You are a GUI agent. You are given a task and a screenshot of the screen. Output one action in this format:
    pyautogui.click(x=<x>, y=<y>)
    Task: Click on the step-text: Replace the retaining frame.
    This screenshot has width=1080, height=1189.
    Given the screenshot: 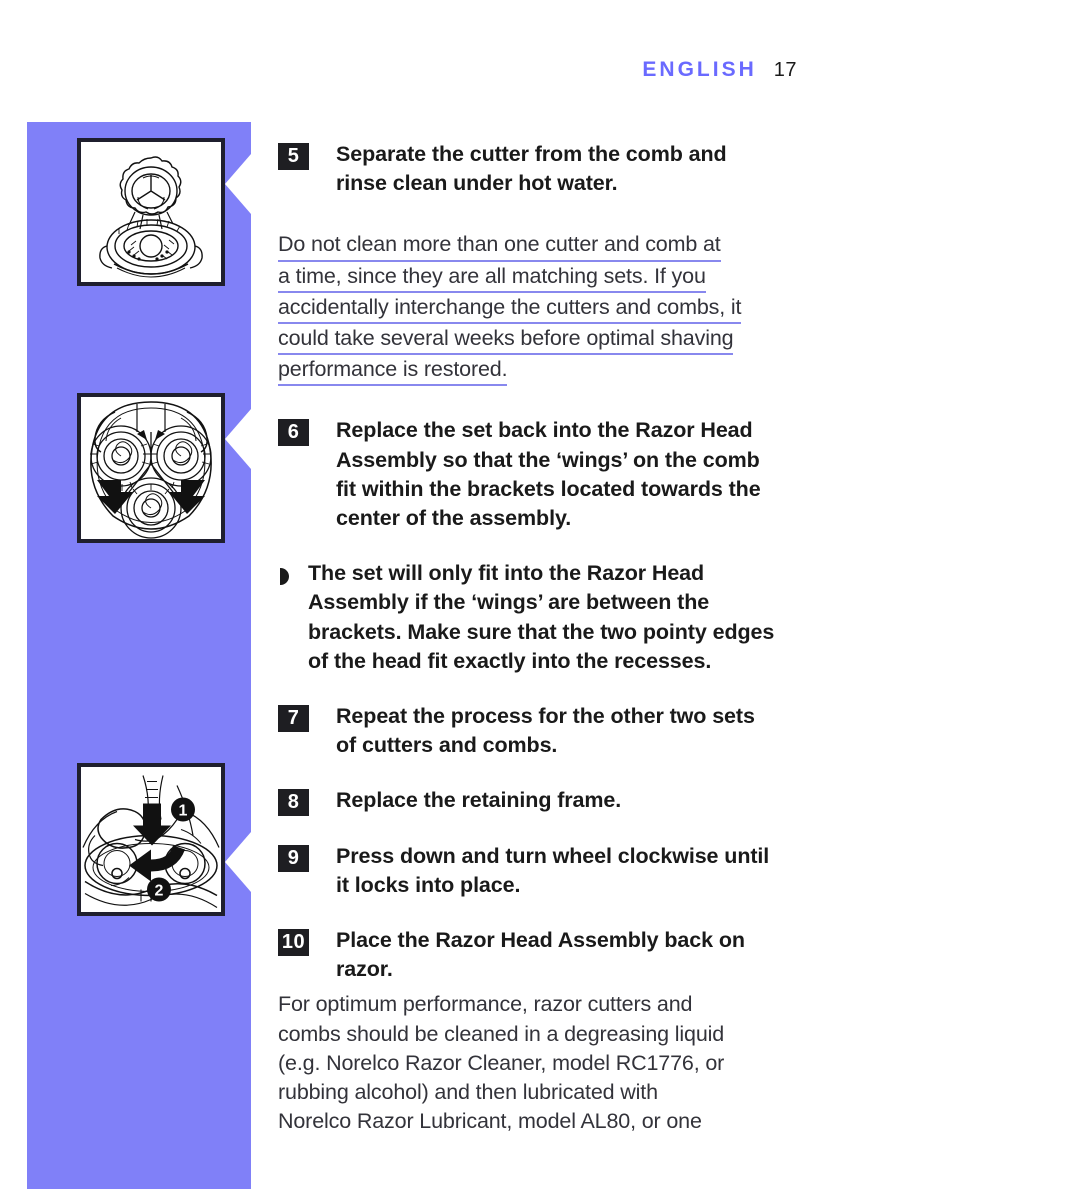 What is the action you would take?
    pyautogui.click(x=567, y=800)
    